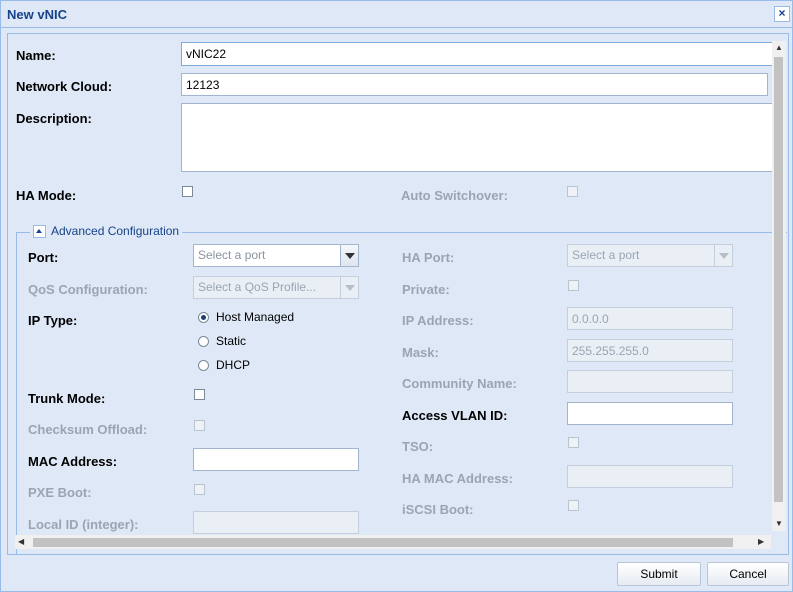 Image resolution: width=793 pixels, height=592 pixels. What do you see at coordinates (383, 542) in the screenshot?
I see `horizontal-scroll-thumb` at bounding box center [383, 542].